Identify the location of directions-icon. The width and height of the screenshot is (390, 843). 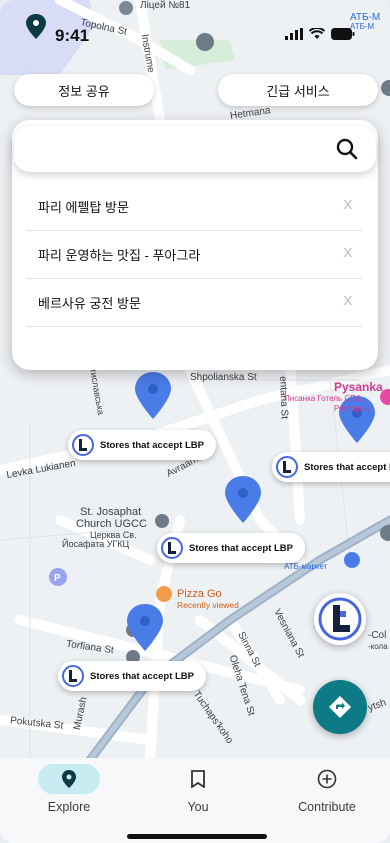
(340, 707).